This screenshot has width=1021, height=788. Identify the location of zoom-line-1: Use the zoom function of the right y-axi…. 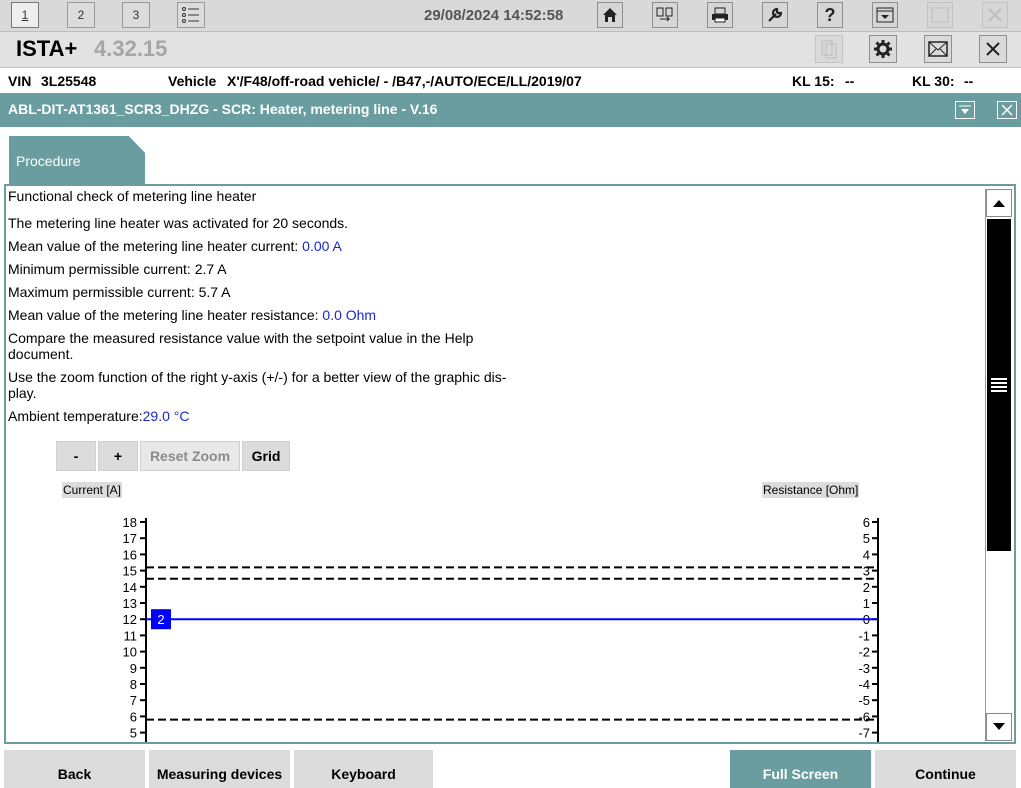
(257, 377).